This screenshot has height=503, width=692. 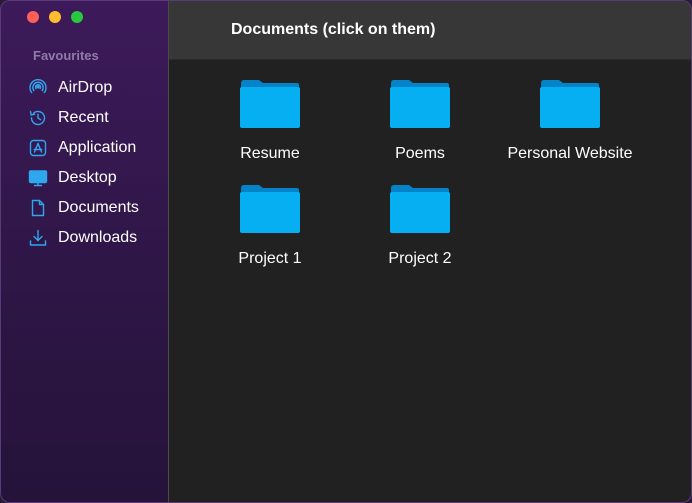 What do you see at coordinates (333, 29) in the screenshot?
I see `page-title: Documents (click on them)` at bounding box center [333, 29].